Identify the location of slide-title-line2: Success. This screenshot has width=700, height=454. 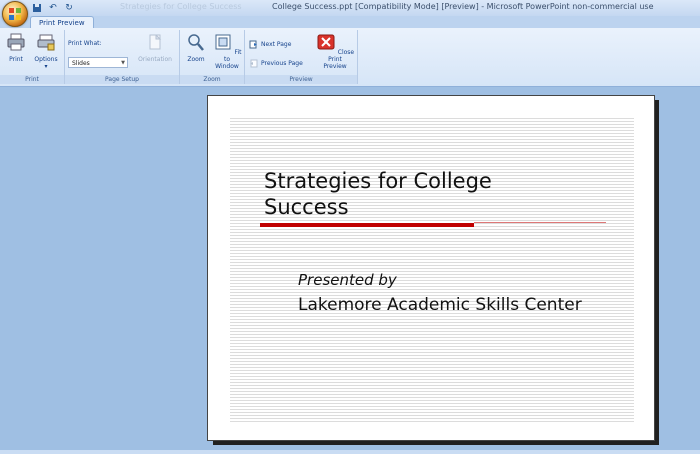
(306, 207).